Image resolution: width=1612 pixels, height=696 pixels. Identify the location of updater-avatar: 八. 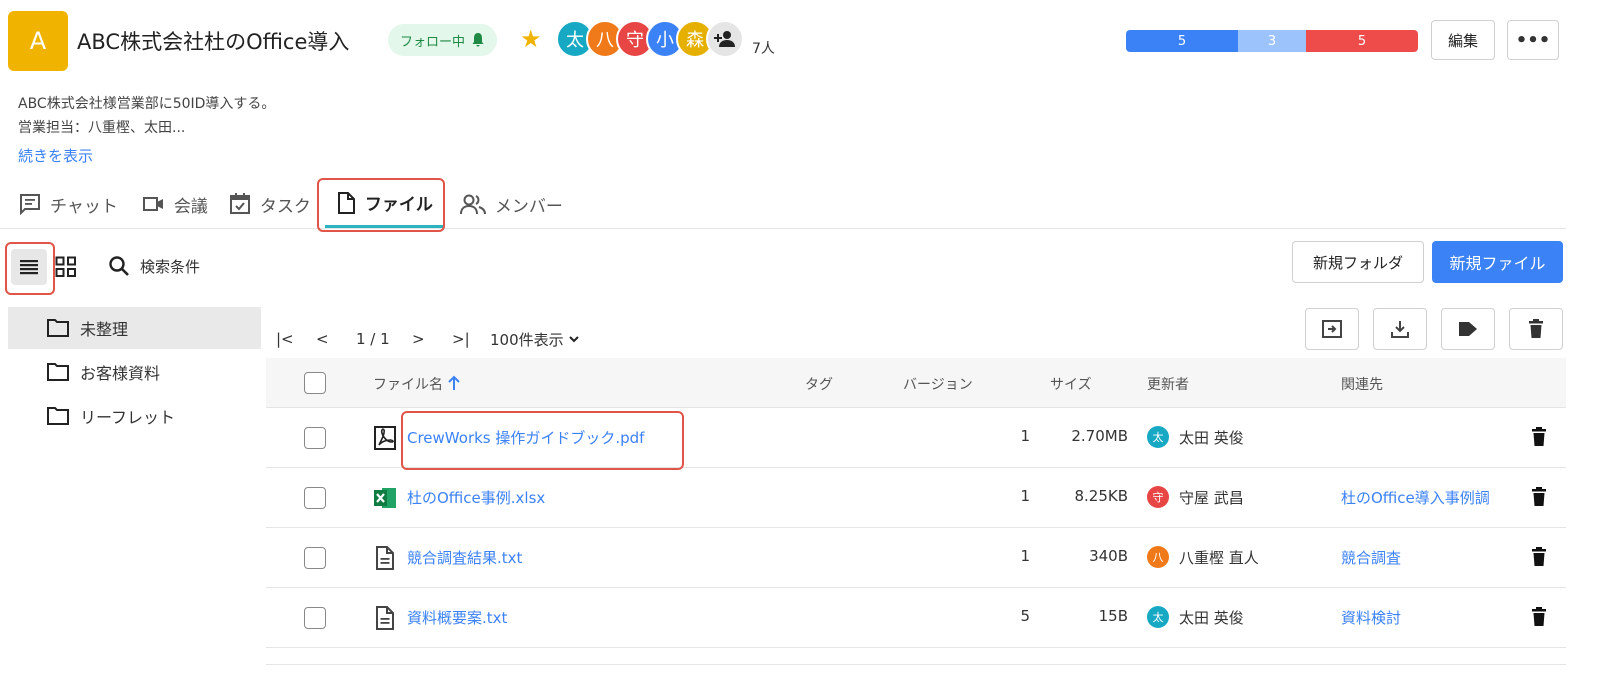
(1158, 557).